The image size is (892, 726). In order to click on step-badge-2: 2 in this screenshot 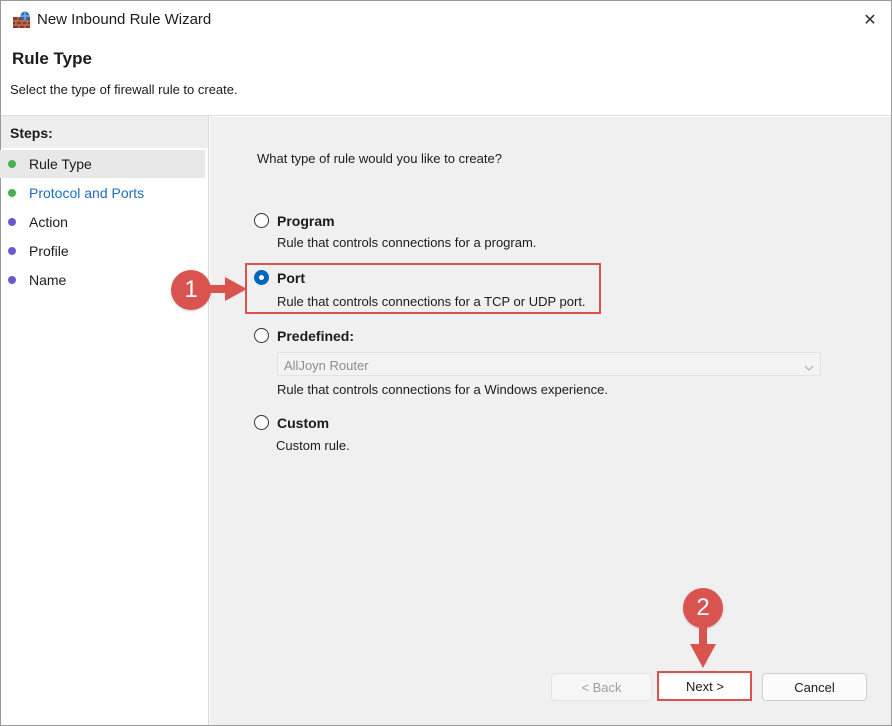, I will do `click(703, 608)`.